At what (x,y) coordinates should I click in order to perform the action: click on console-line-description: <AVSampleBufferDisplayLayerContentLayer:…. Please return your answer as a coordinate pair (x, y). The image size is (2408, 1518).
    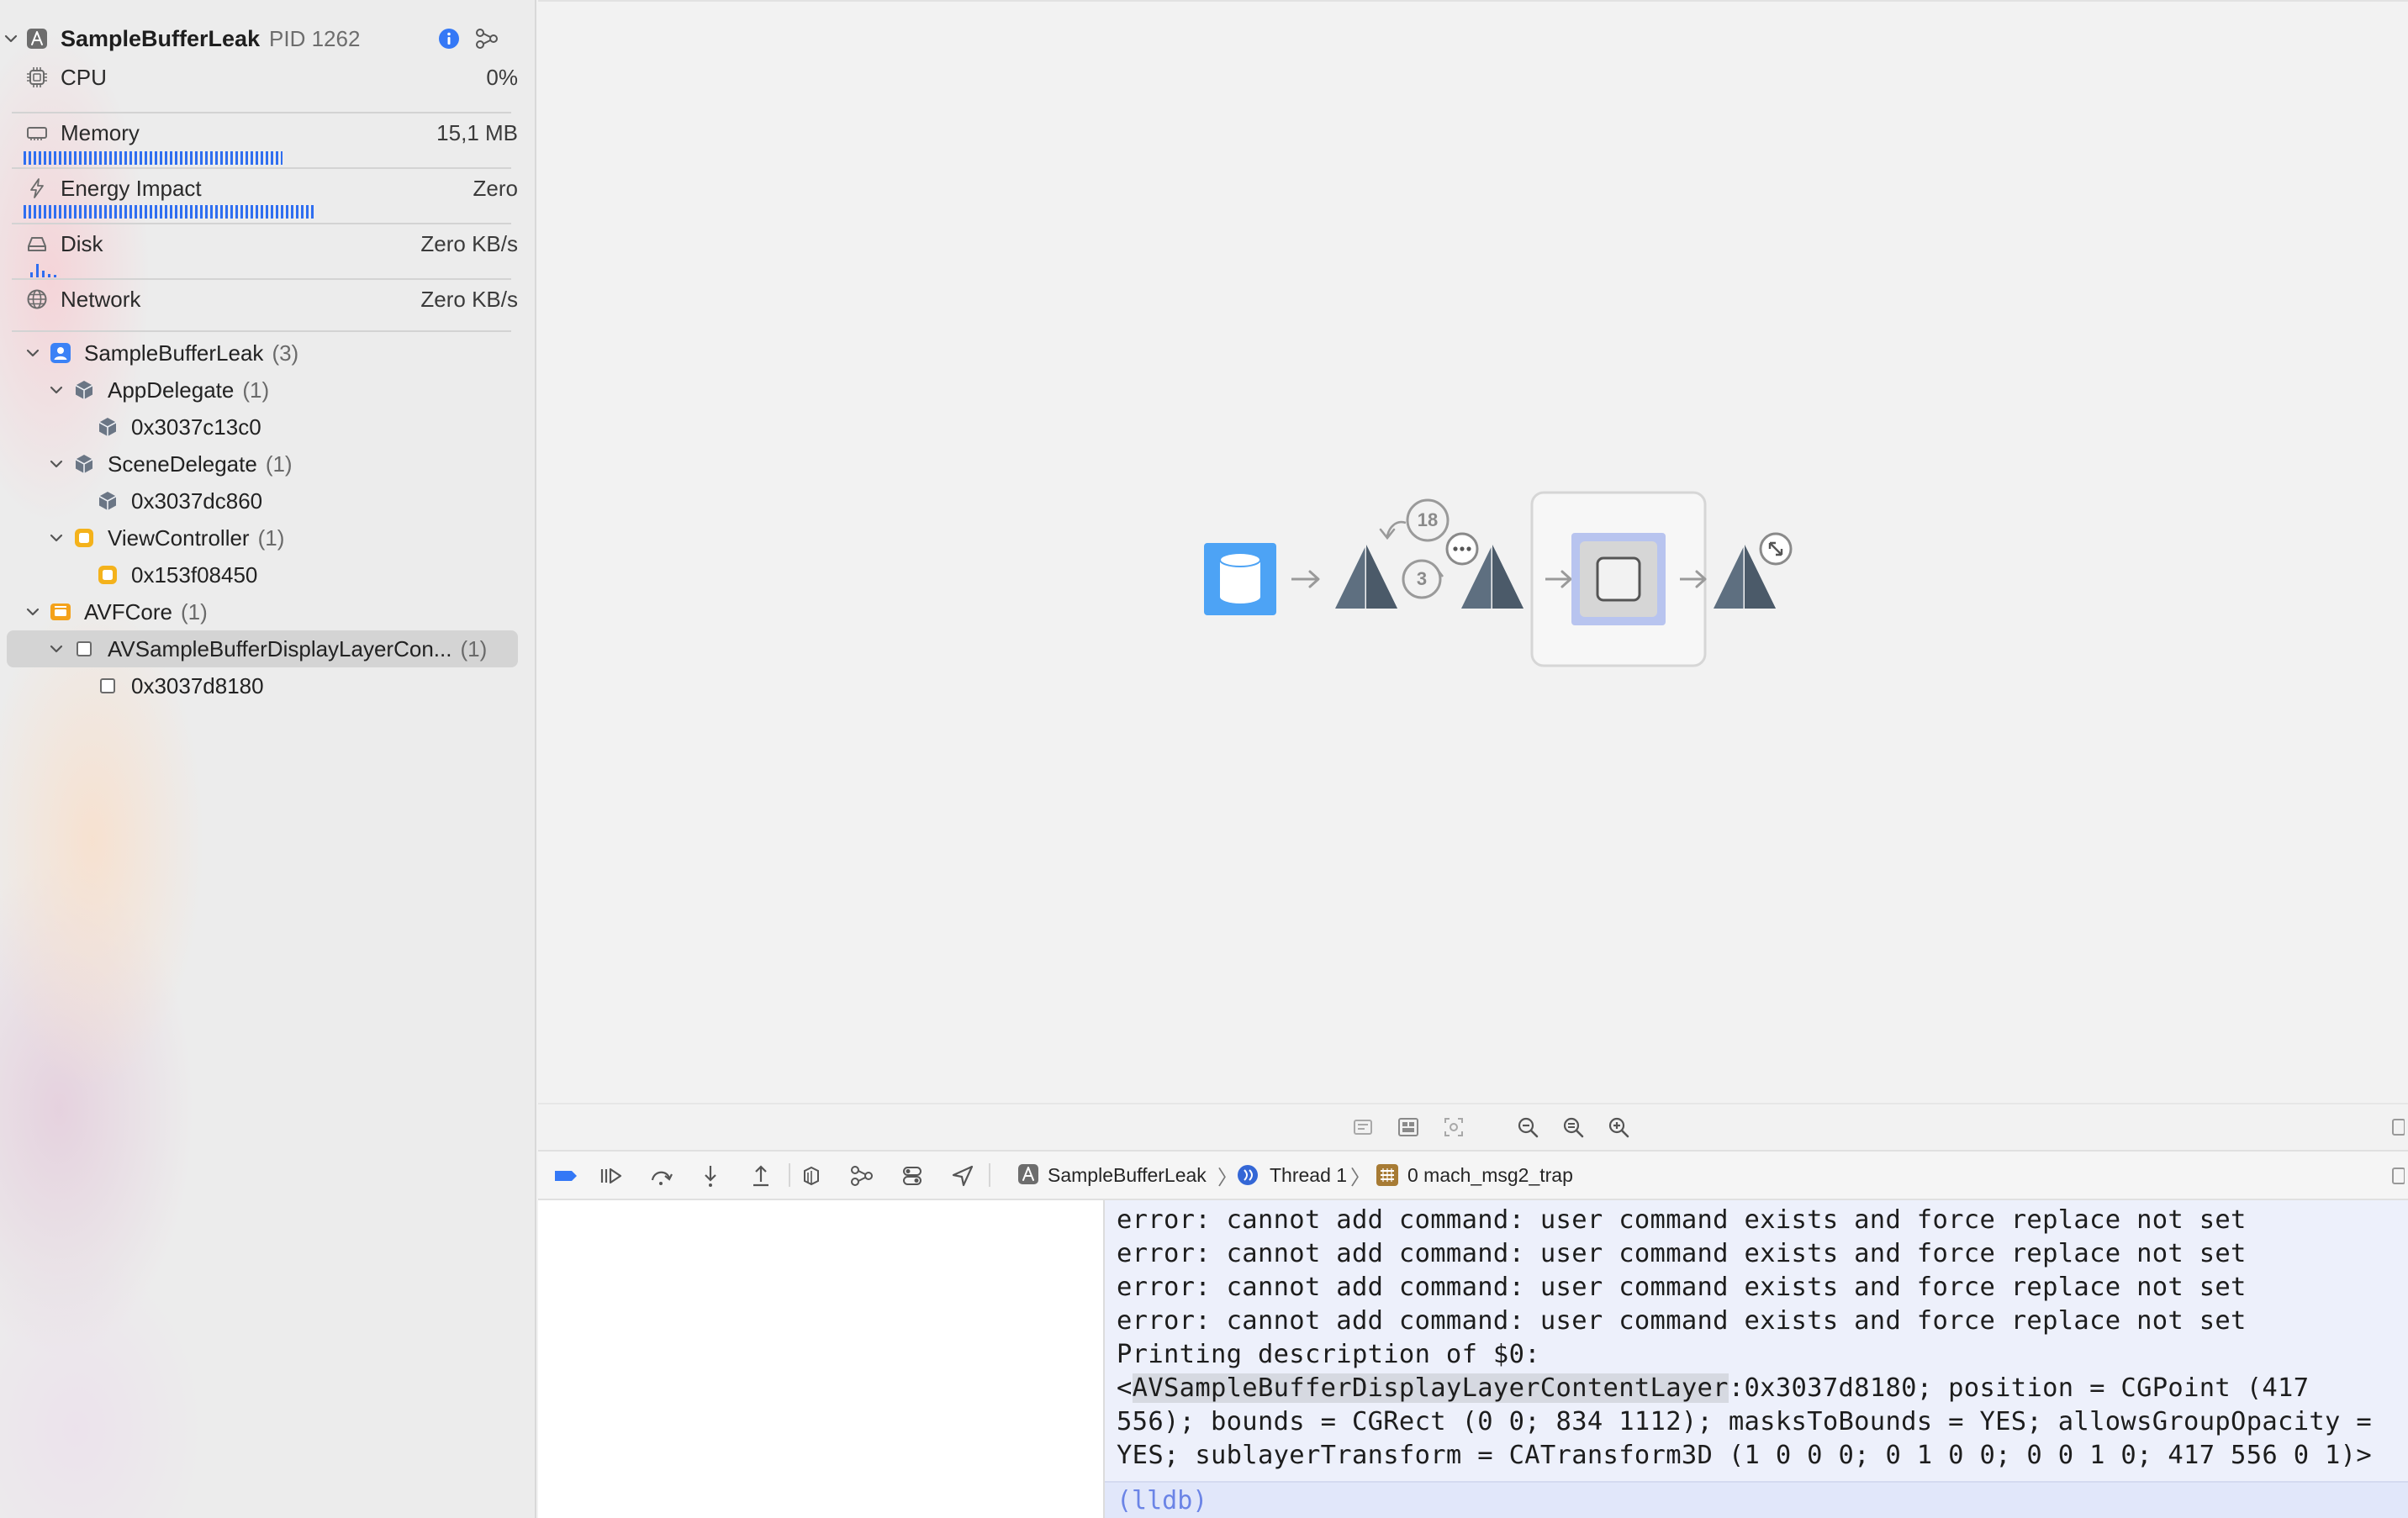
    Looking at the image, I should click on (1713, 1388).